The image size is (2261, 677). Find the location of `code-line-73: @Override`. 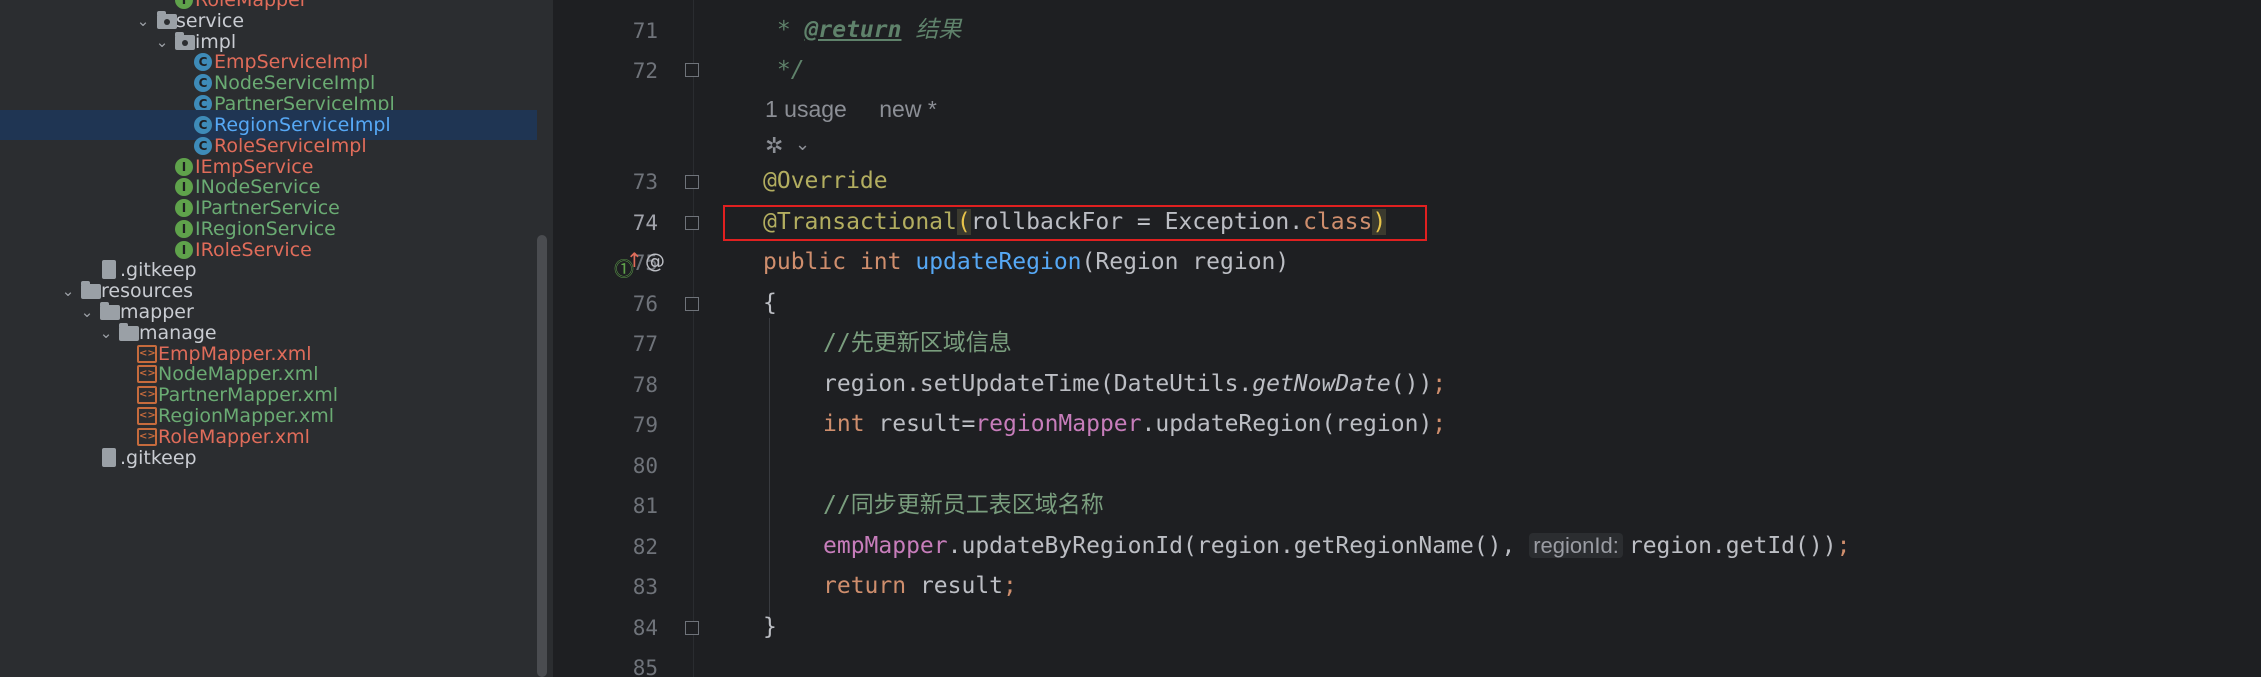

code-line-73: @Override is located at coordinates (825, 181).